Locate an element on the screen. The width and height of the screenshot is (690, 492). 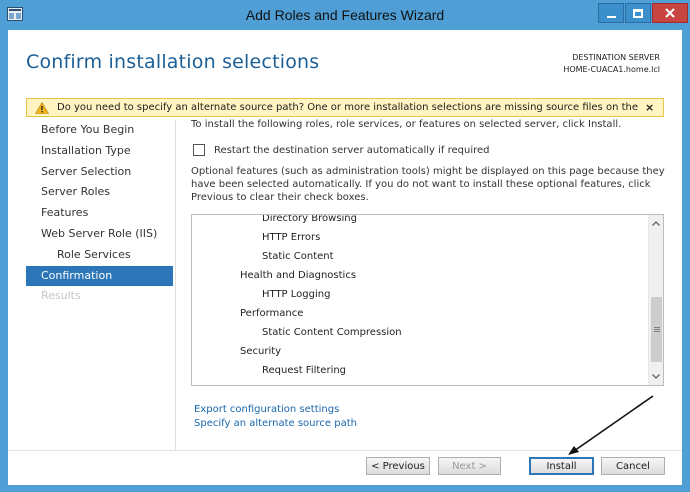
maximize-button is located at coordinates (638, 13).